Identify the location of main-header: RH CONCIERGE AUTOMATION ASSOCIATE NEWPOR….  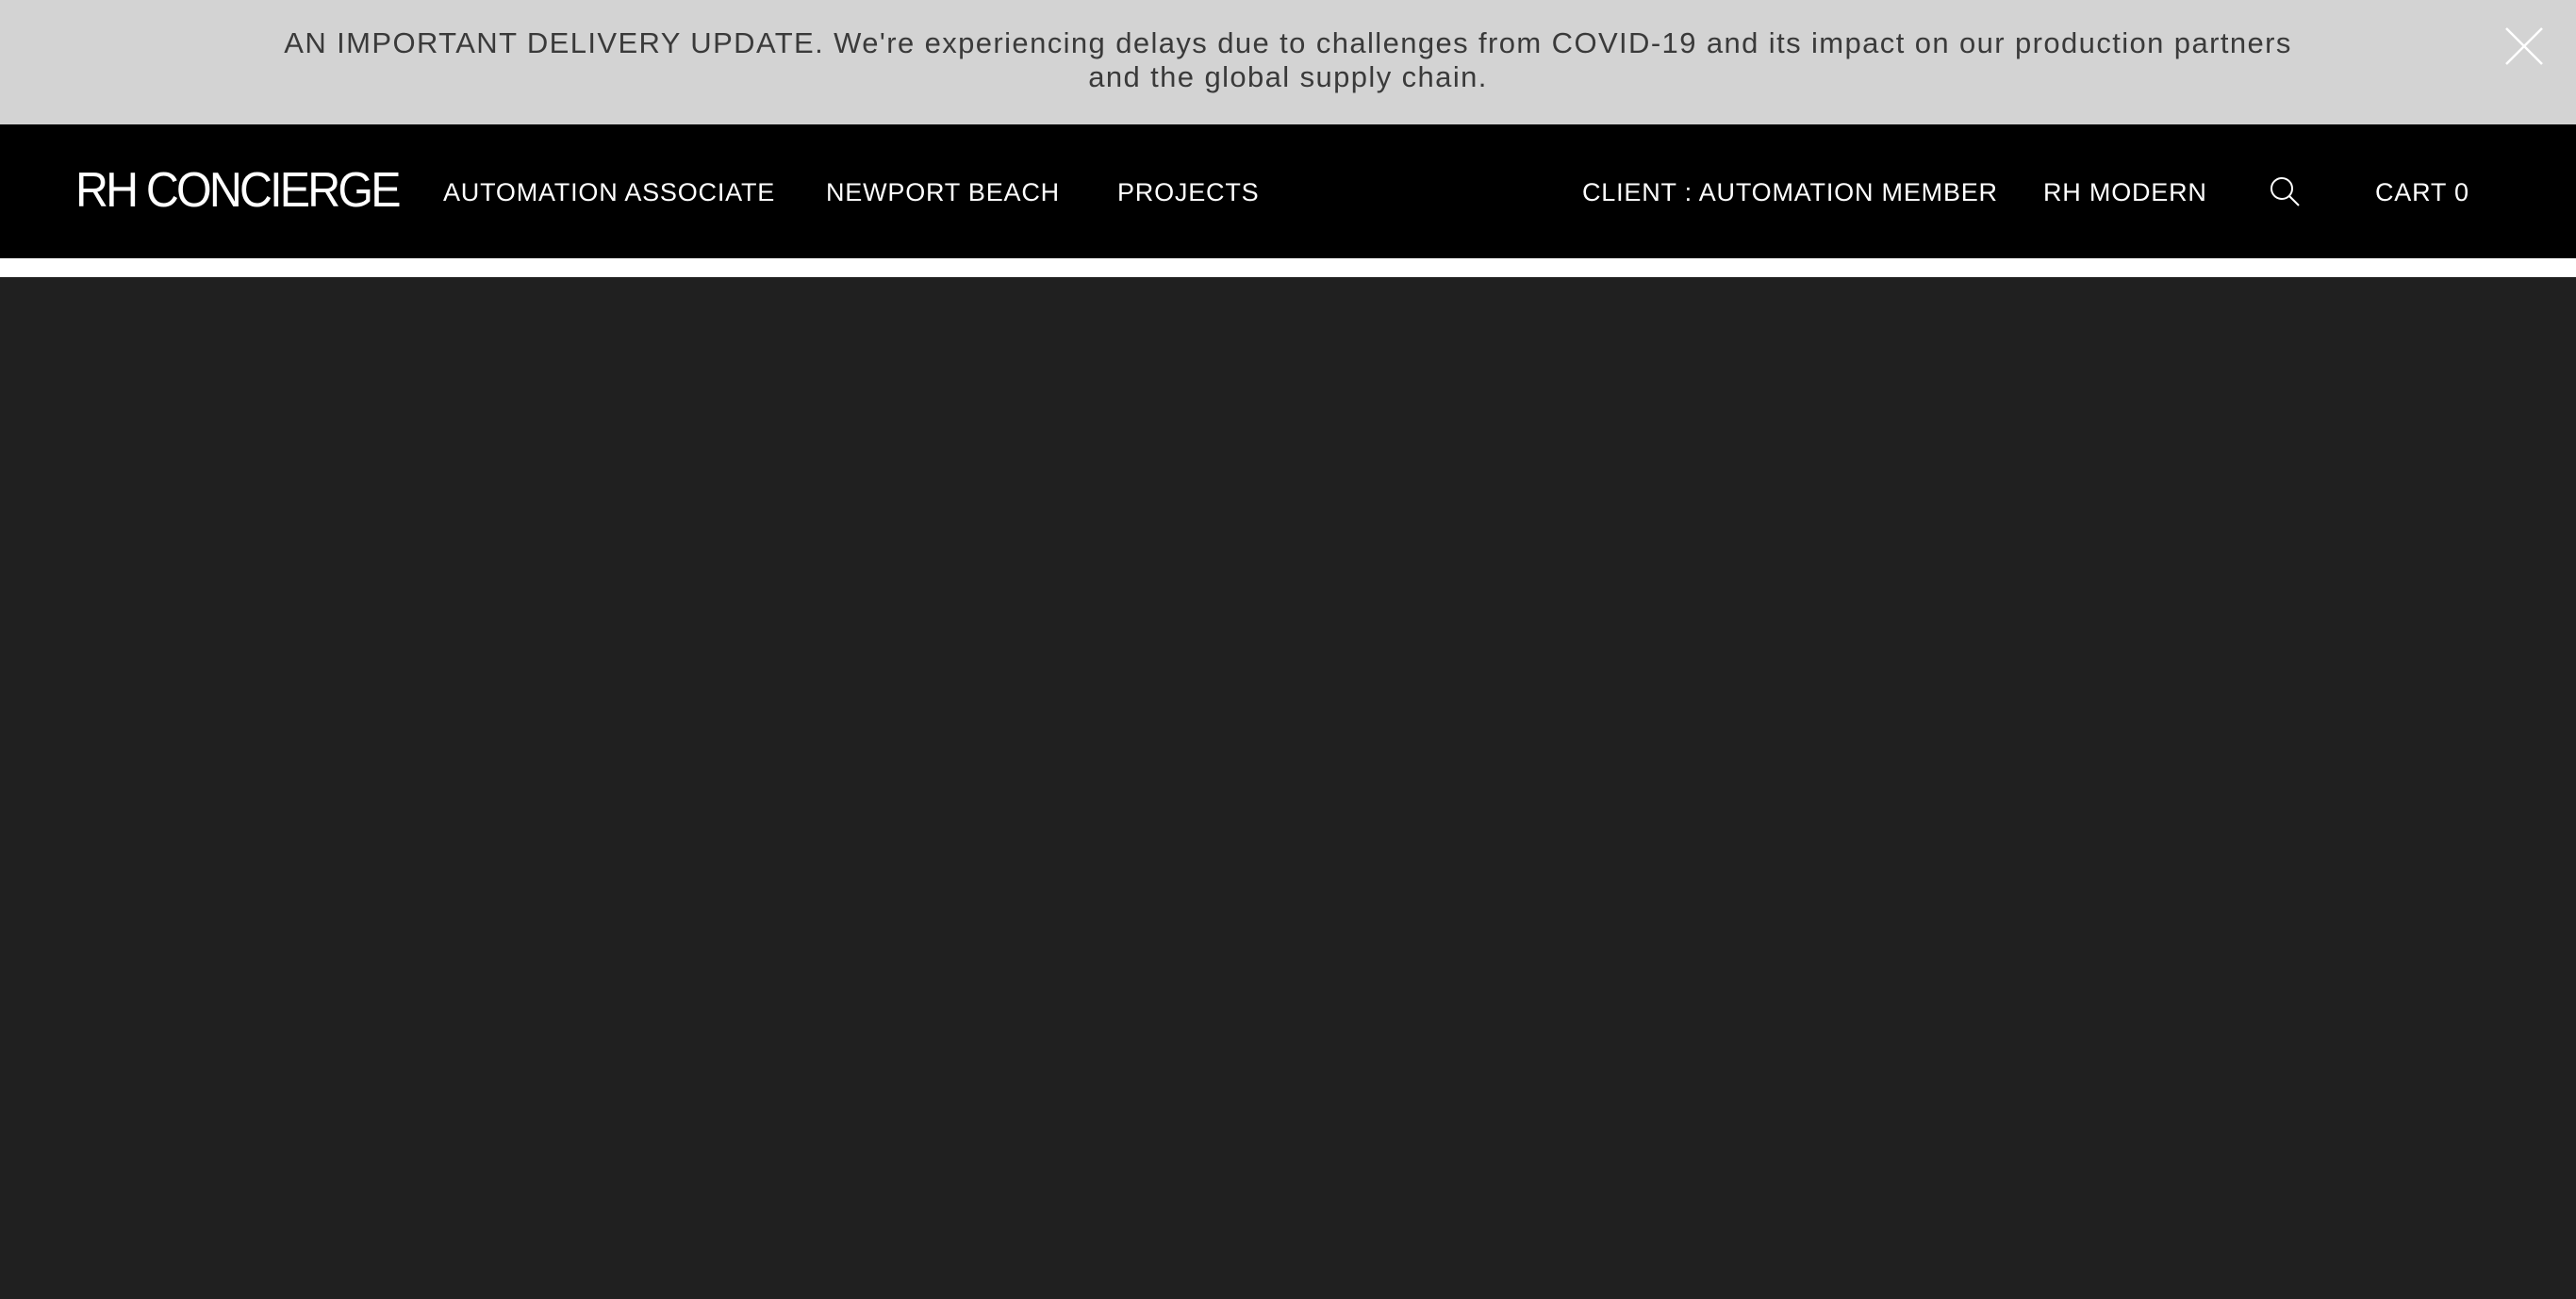
(1288, 191).